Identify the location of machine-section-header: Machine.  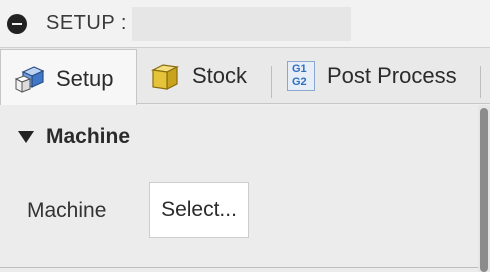
(74, 137).